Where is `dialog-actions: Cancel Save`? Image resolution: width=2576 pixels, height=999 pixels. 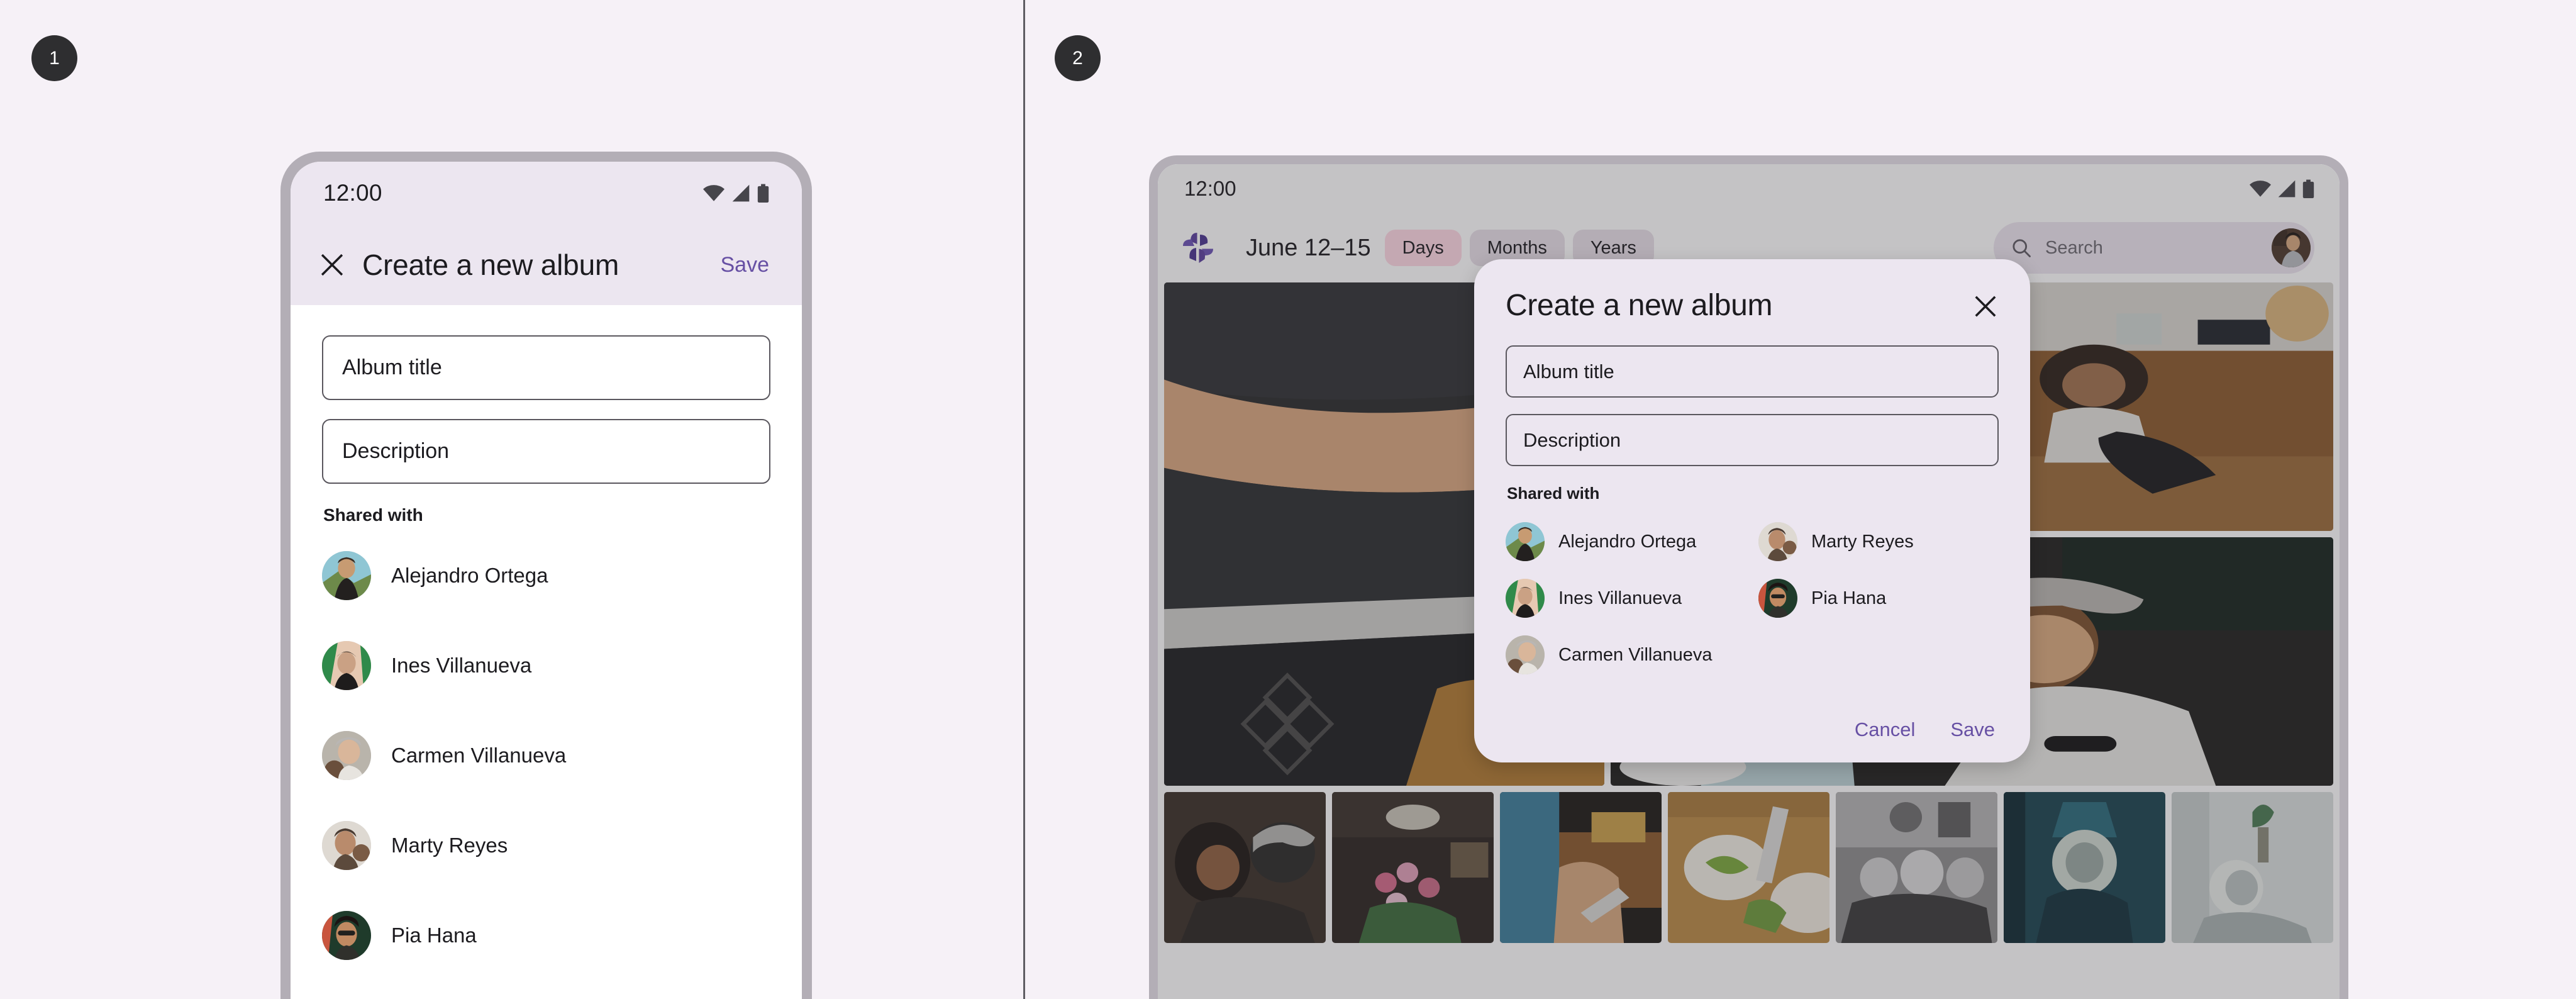
dialog-actions: Cancel Save is located at coordinates (1752, 729).